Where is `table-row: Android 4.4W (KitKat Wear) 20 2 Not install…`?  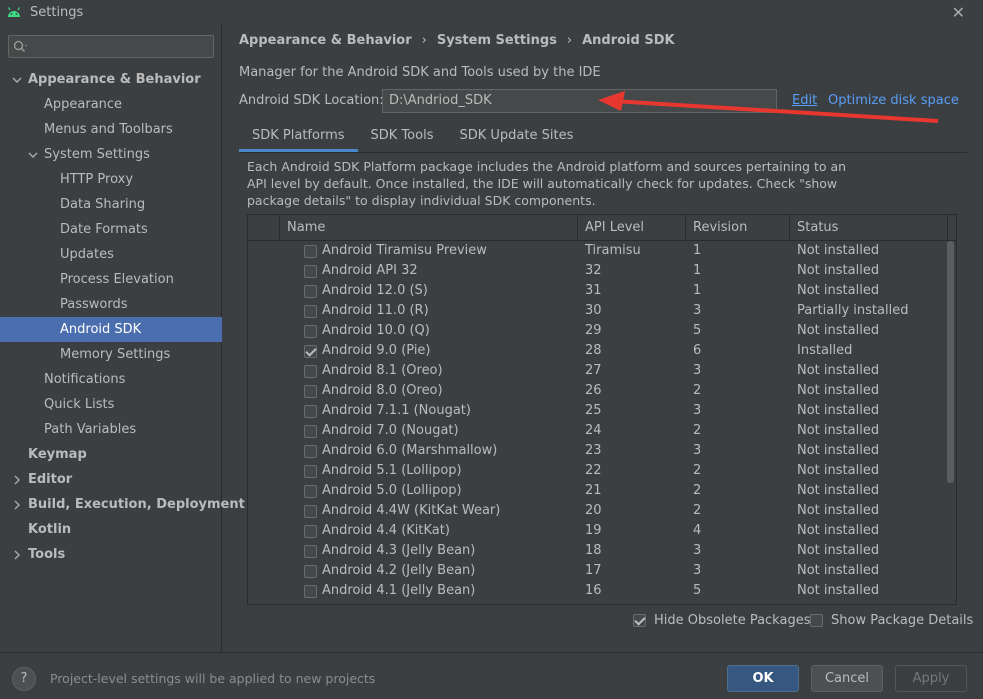
table-row: Android 4.4W (KitKat Wear) 20 2 Not install… is located at coordinates (602, 511).